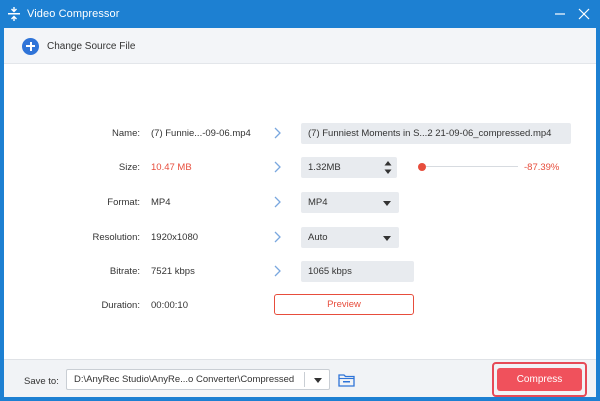 The image size is (600, 401). What do you see at coordinates (300, 46) in the screenshot?
I see `toolbar: Change Source File` at bounding box center [300, 46].